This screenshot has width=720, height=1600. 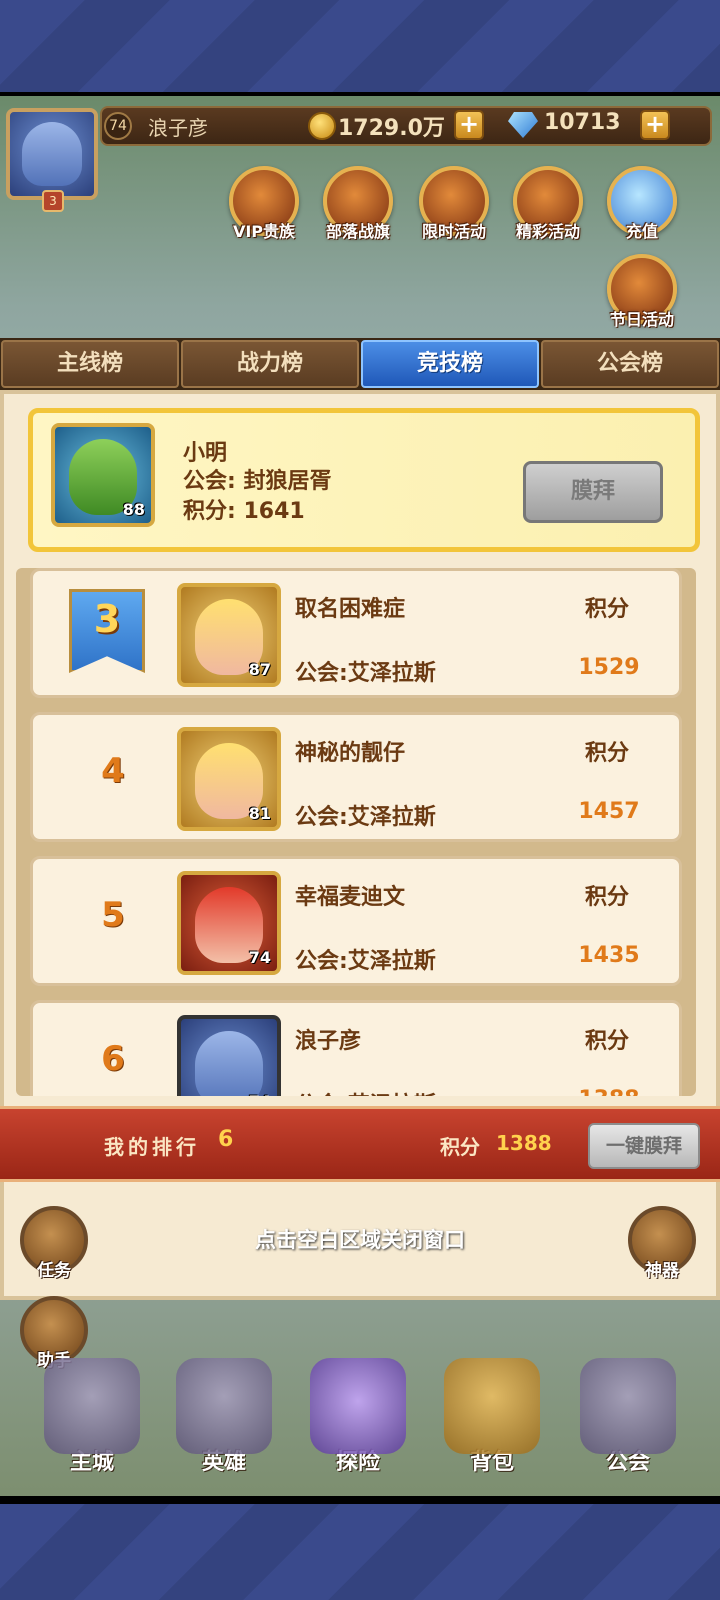 What do you see at coordinates (662, 1271) in the screenshot?
I see `artifact-label: 神器` at bounding box center [662, 1271].